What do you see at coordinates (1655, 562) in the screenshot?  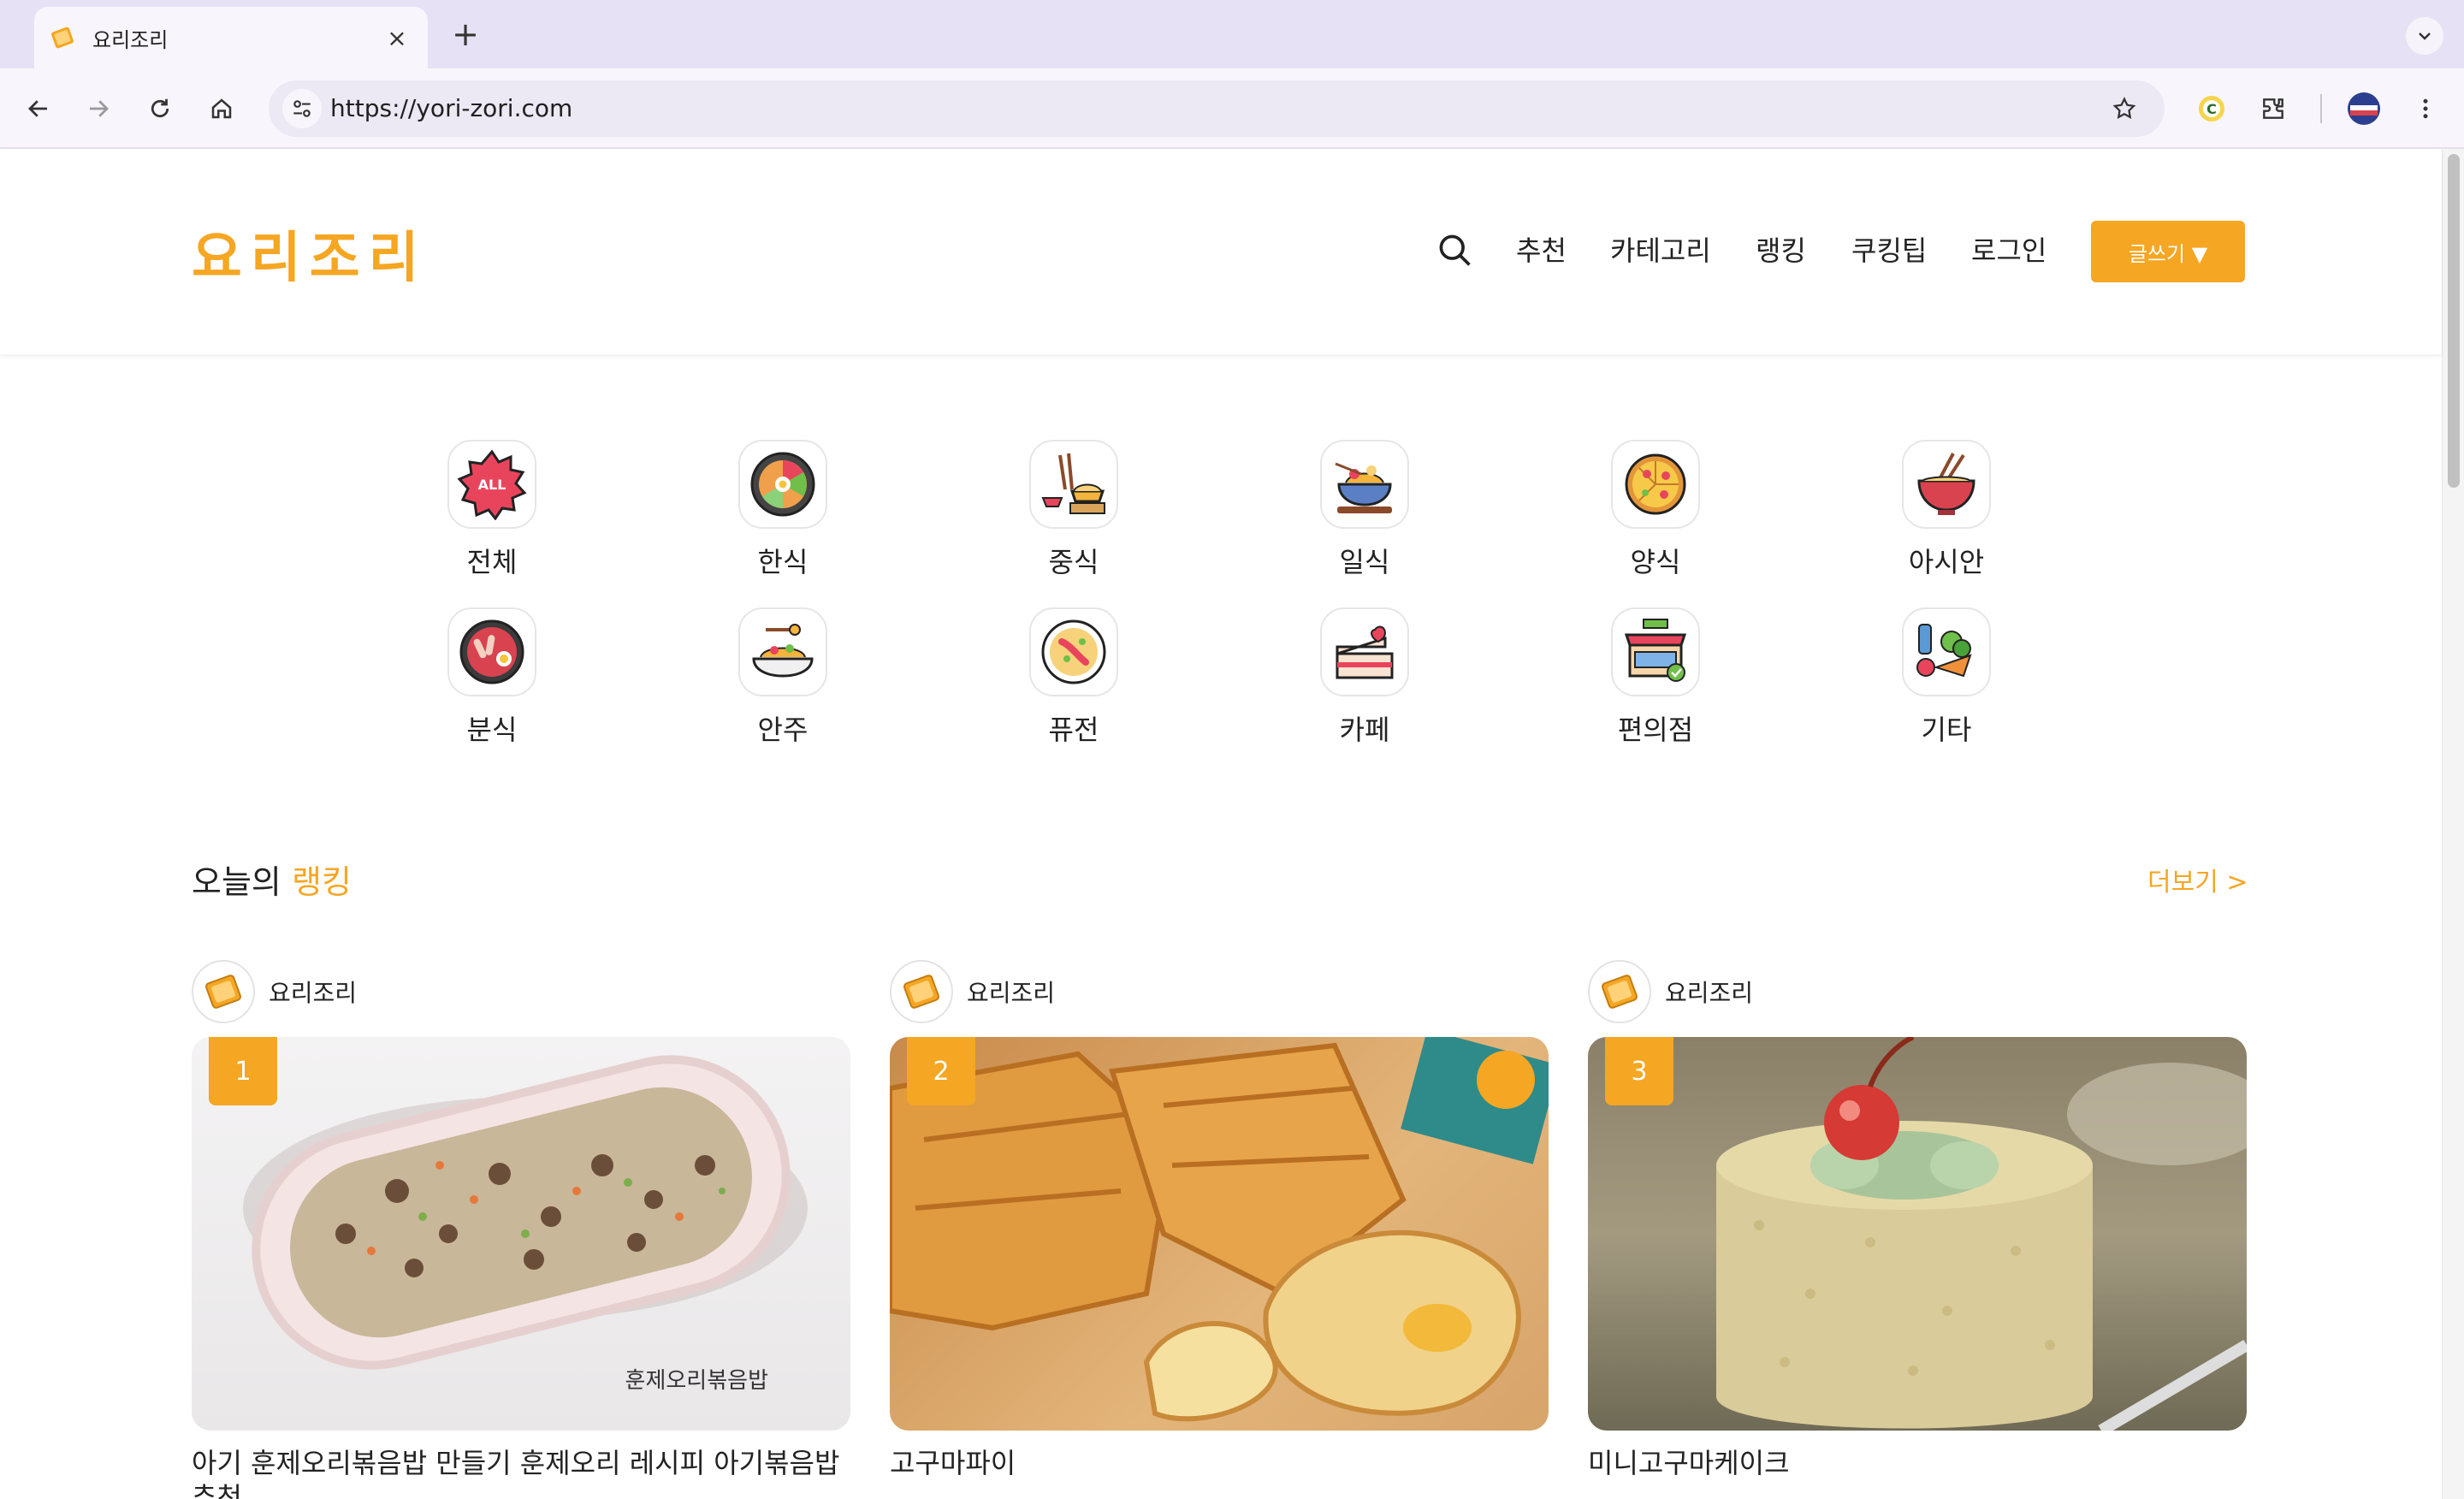 I see `category-label: 양식` at bounding box center [1655, 562].